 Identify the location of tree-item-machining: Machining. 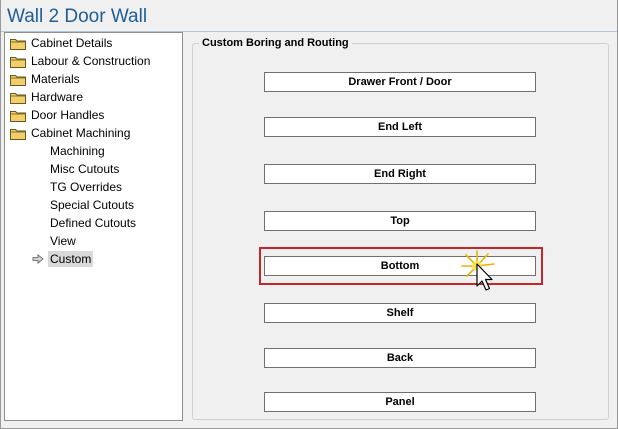
(77, 151).